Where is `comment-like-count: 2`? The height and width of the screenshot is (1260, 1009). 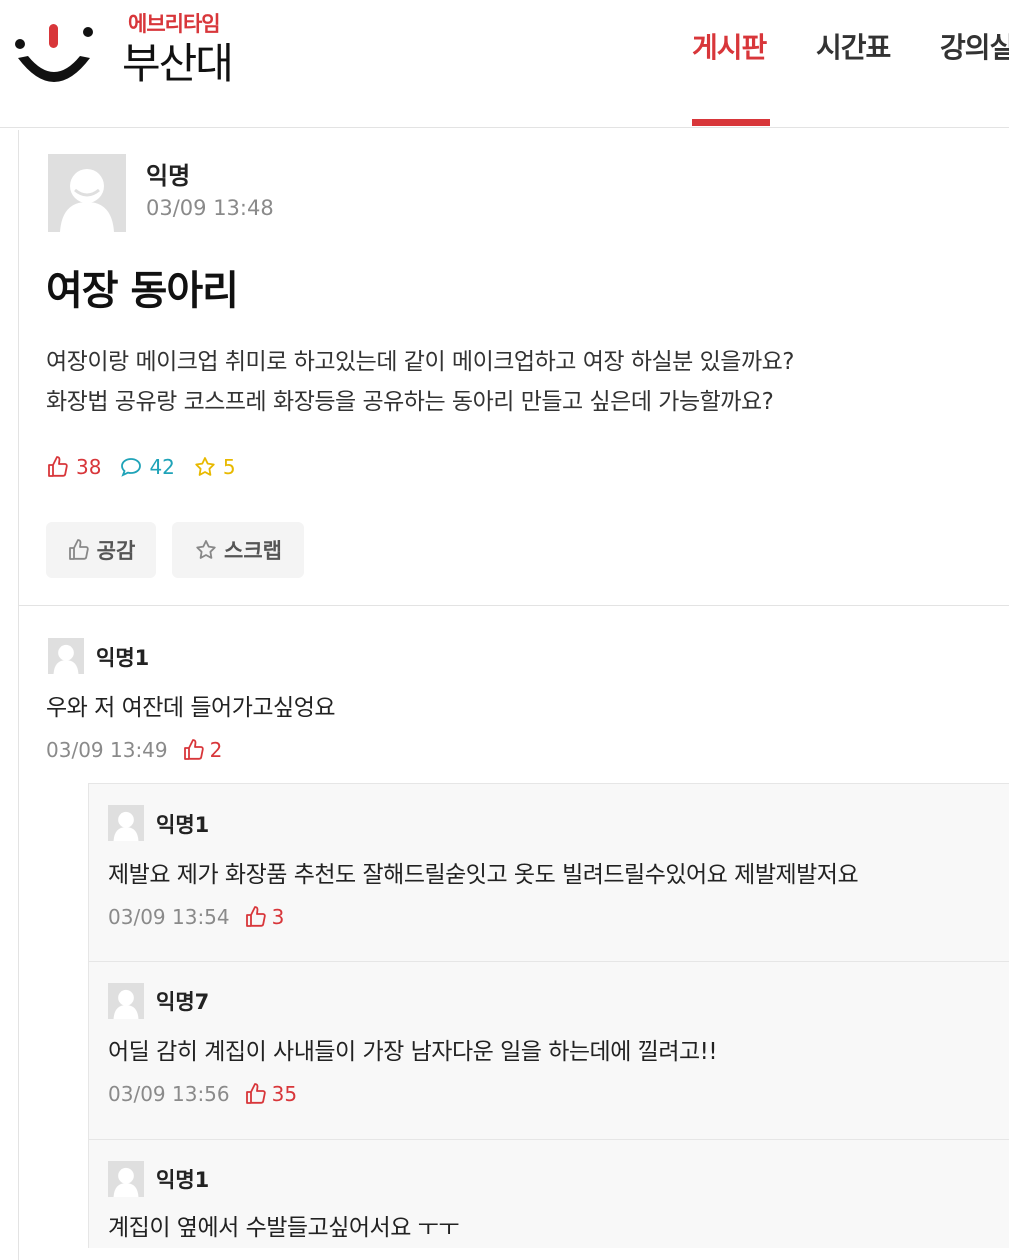
comment-like-count: 2 is located at coordinates (202, 750).